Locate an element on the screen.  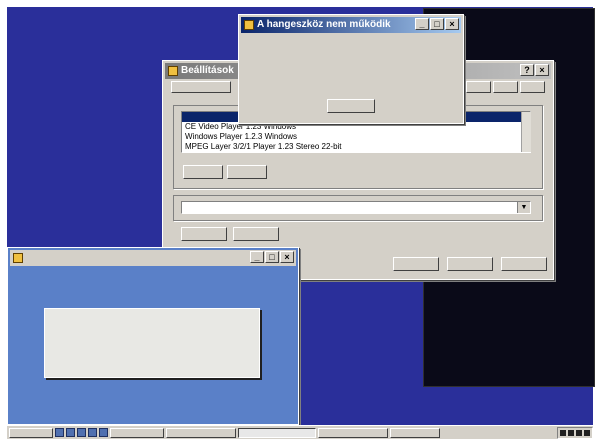
list-scrollbar is located at coordinates (526, 132).